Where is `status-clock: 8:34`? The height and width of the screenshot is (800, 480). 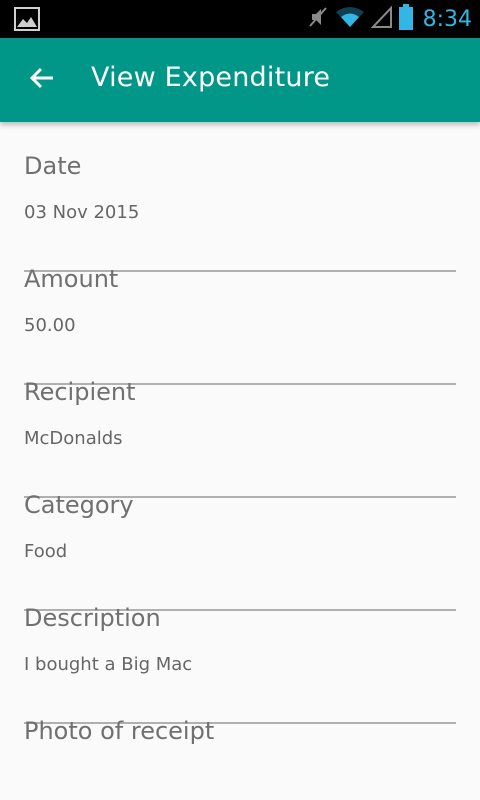
status-clock: 8:34 is located at coordinates (447, 19).